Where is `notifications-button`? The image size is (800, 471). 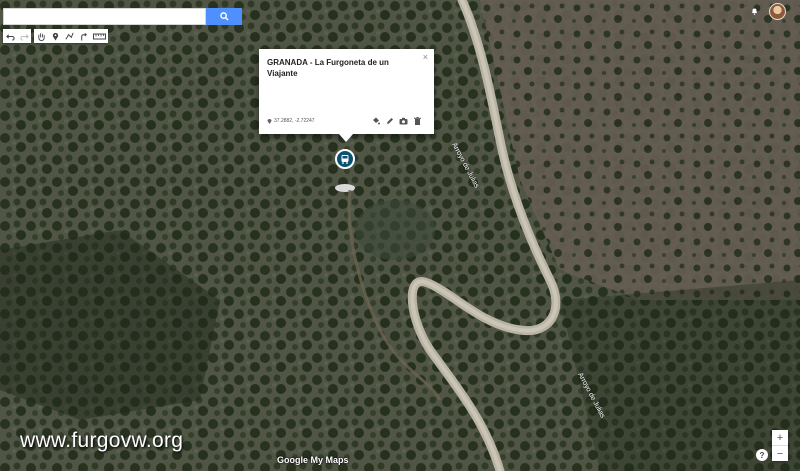 notifications-button is located at coordinates (754, 11).